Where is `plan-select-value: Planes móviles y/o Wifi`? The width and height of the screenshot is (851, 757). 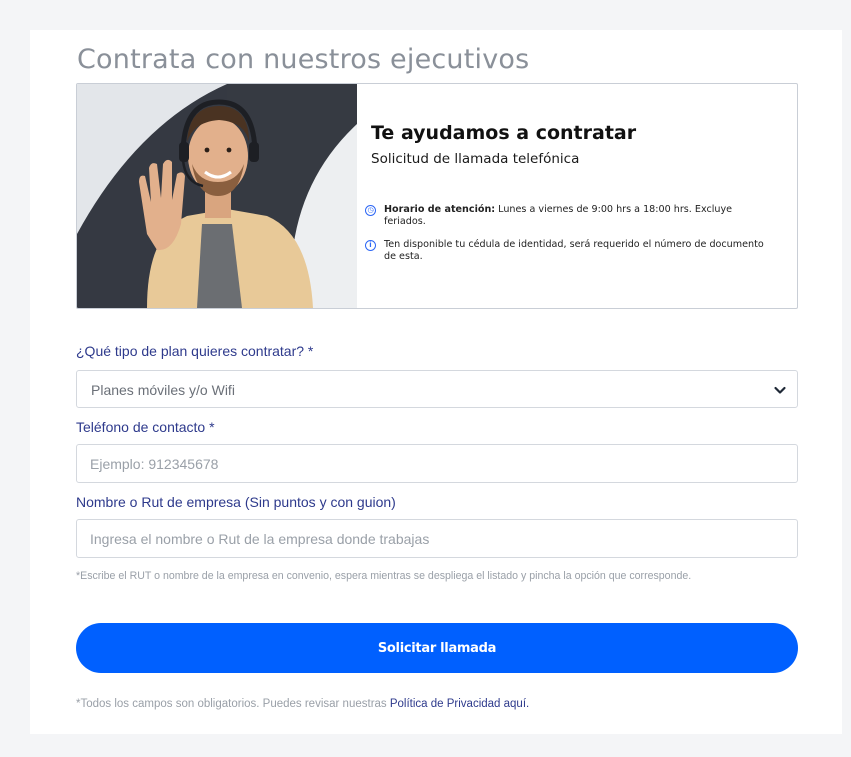
plan-select-value: Planes móviles y/o Wifi is located at coordinates (163, 390).